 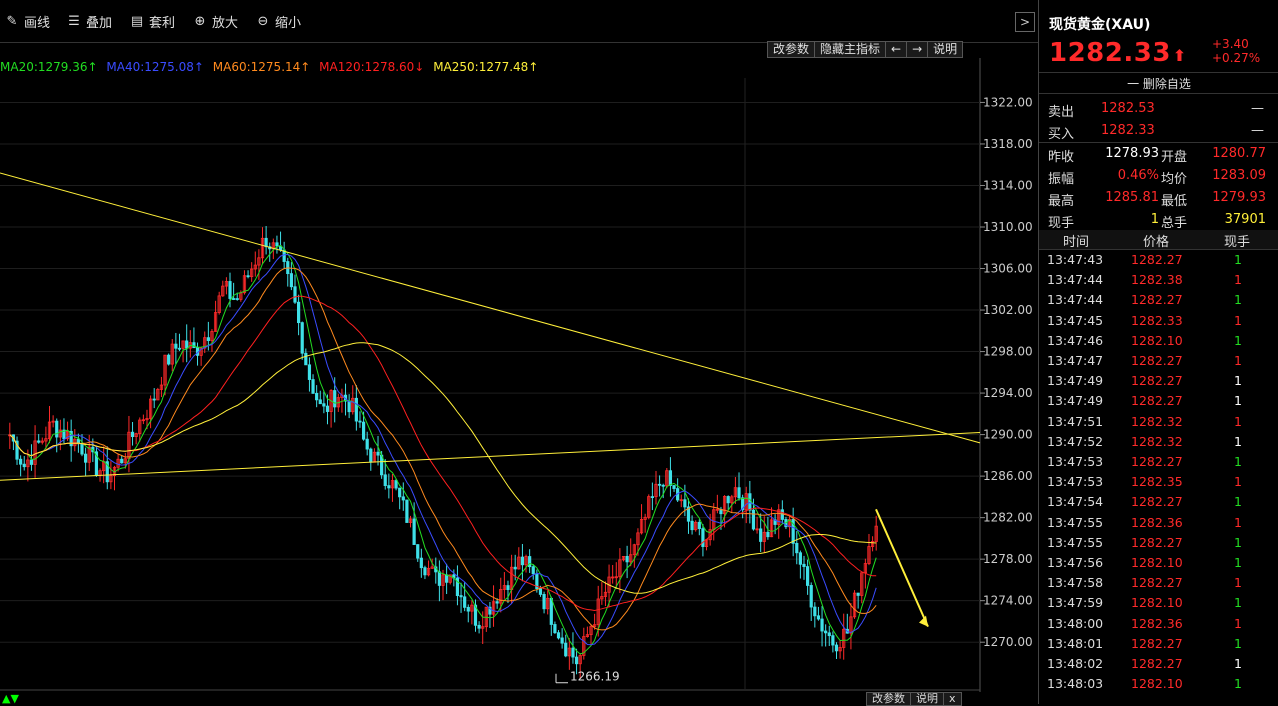 I want to click on layers-icon: ☰, so click(x=74, y=21).